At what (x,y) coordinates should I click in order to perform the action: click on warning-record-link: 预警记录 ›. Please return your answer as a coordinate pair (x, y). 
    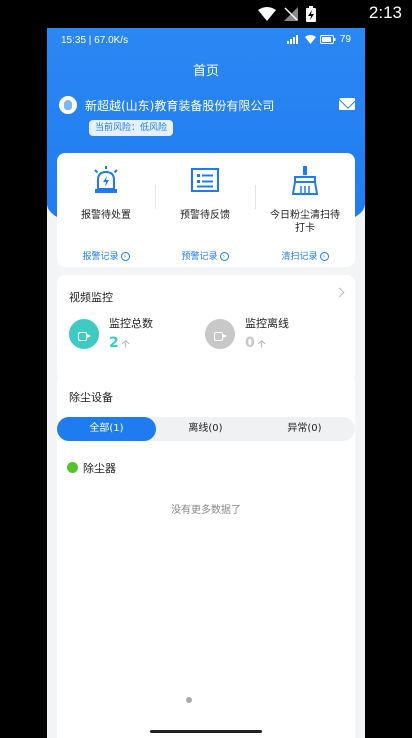
    Looking at the image, I should click on (205, 255).